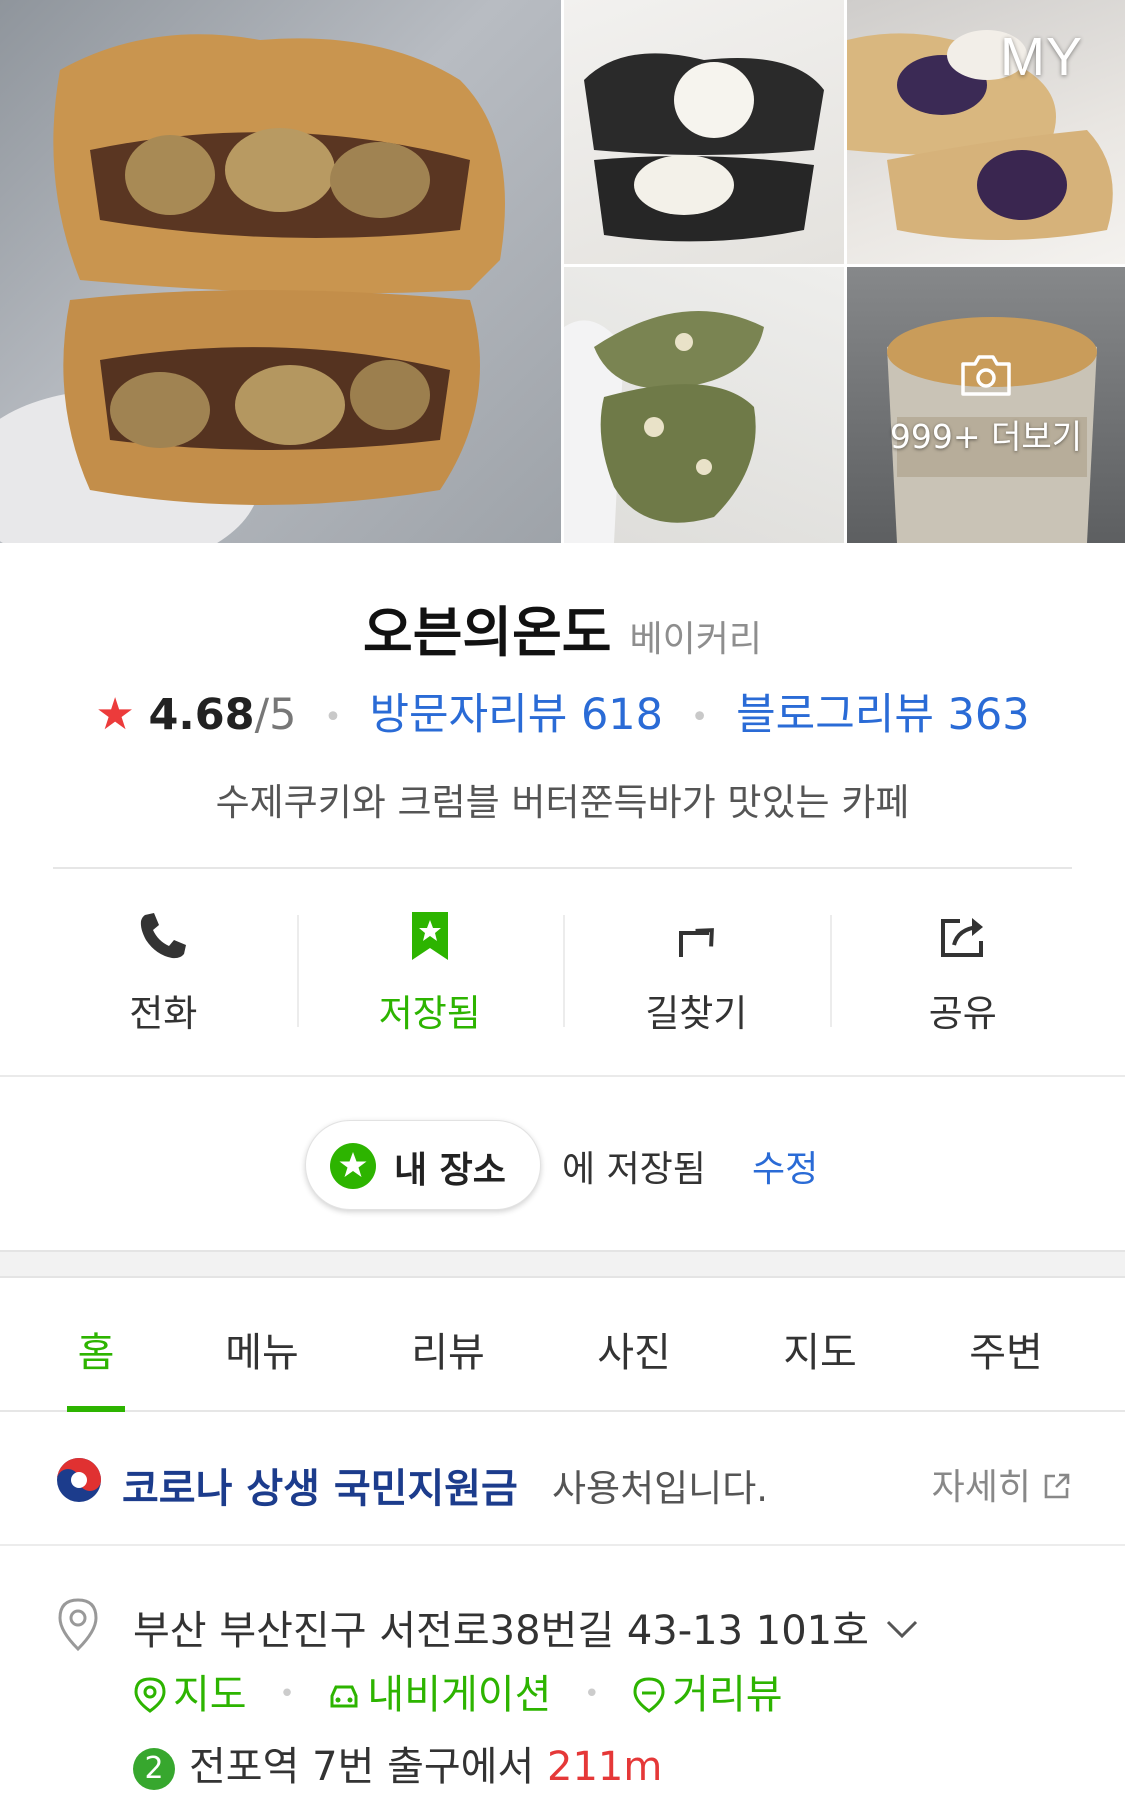 This screenshot has width=1125, height=1810. Describe the element at coordinates (262, 1349) in the screenshot. I see `tab-menu: 메뉴` at that location.